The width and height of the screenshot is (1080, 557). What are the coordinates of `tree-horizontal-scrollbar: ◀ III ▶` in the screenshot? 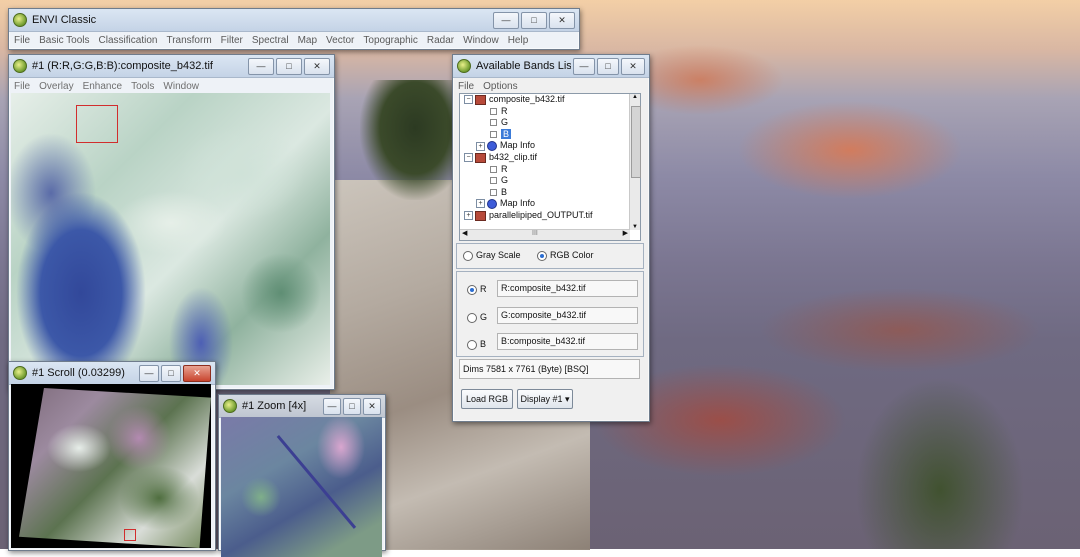 It's located at (545, 234).